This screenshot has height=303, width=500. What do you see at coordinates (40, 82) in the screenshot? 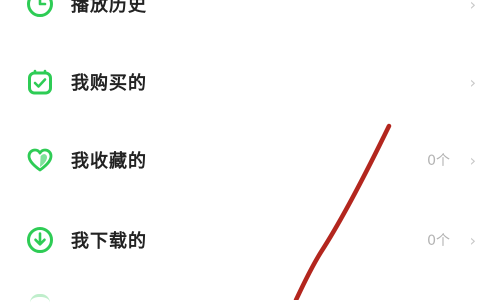
I see `purchase-bag-icon` at bounding box center [40, 82].